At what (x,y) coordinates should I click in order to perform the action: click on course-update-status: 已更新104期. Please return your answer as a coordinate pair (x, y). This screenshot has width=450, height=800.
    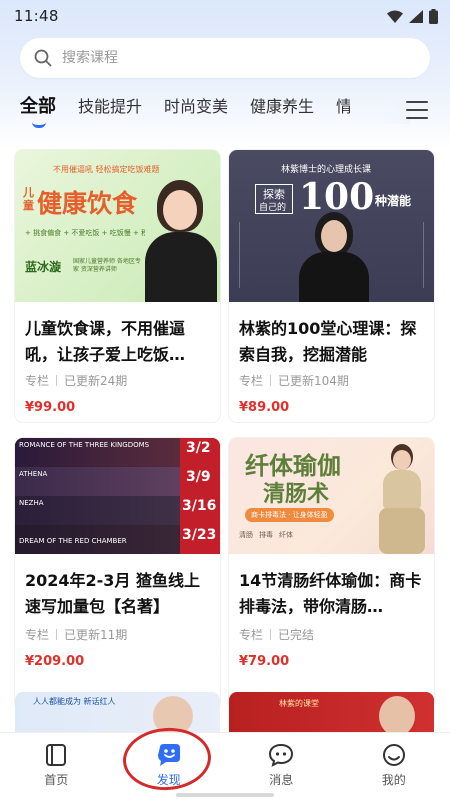
    Looking at the image, I should click on (313, 381).